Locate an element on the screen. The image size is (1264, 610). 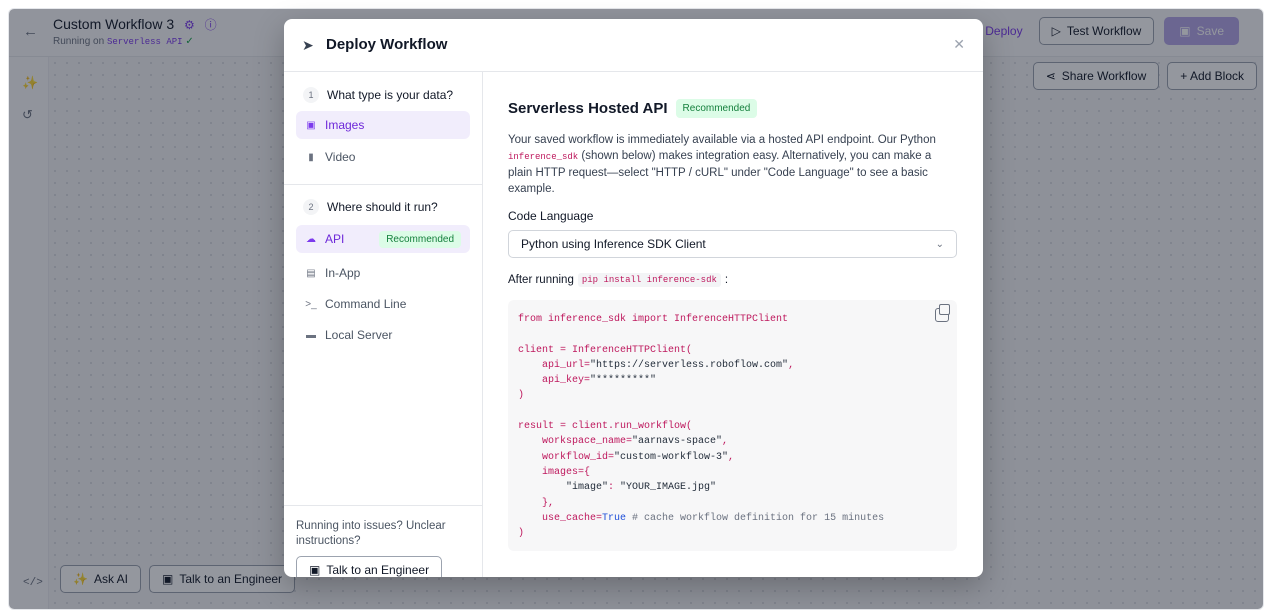
step-number: 2 is located at coordinates (311, 207).